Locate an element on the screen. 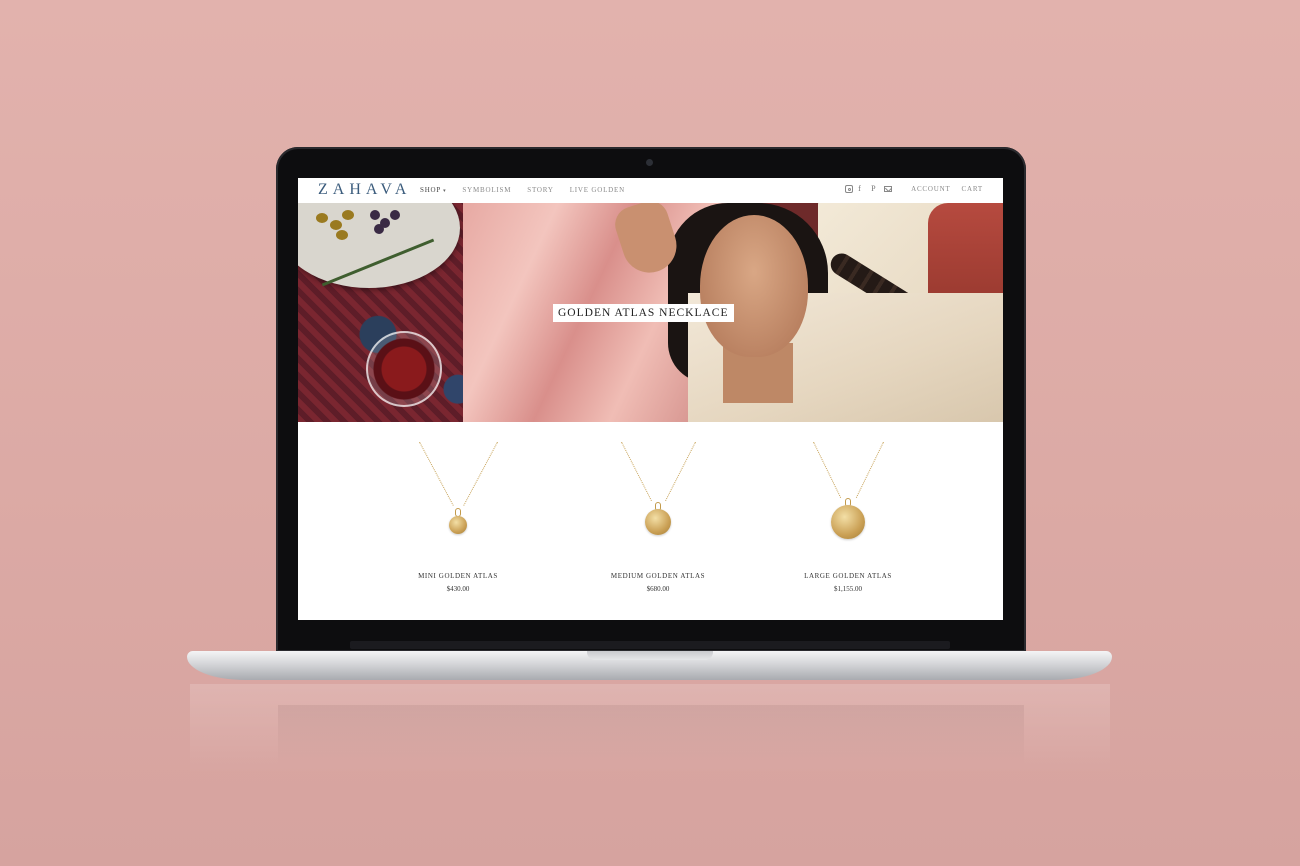 The image size is (1300, 866). laptop-notch is located at coordinates (650, 655).